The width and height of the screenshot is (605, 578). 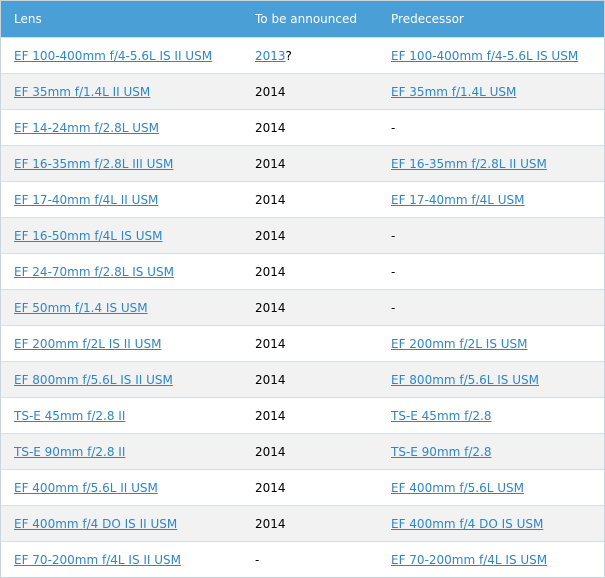 I want to click on table-row: TS-E 90mm f/2.8 II 2014 TS-E 90mm f/2.8, so click(x=302, y=451).